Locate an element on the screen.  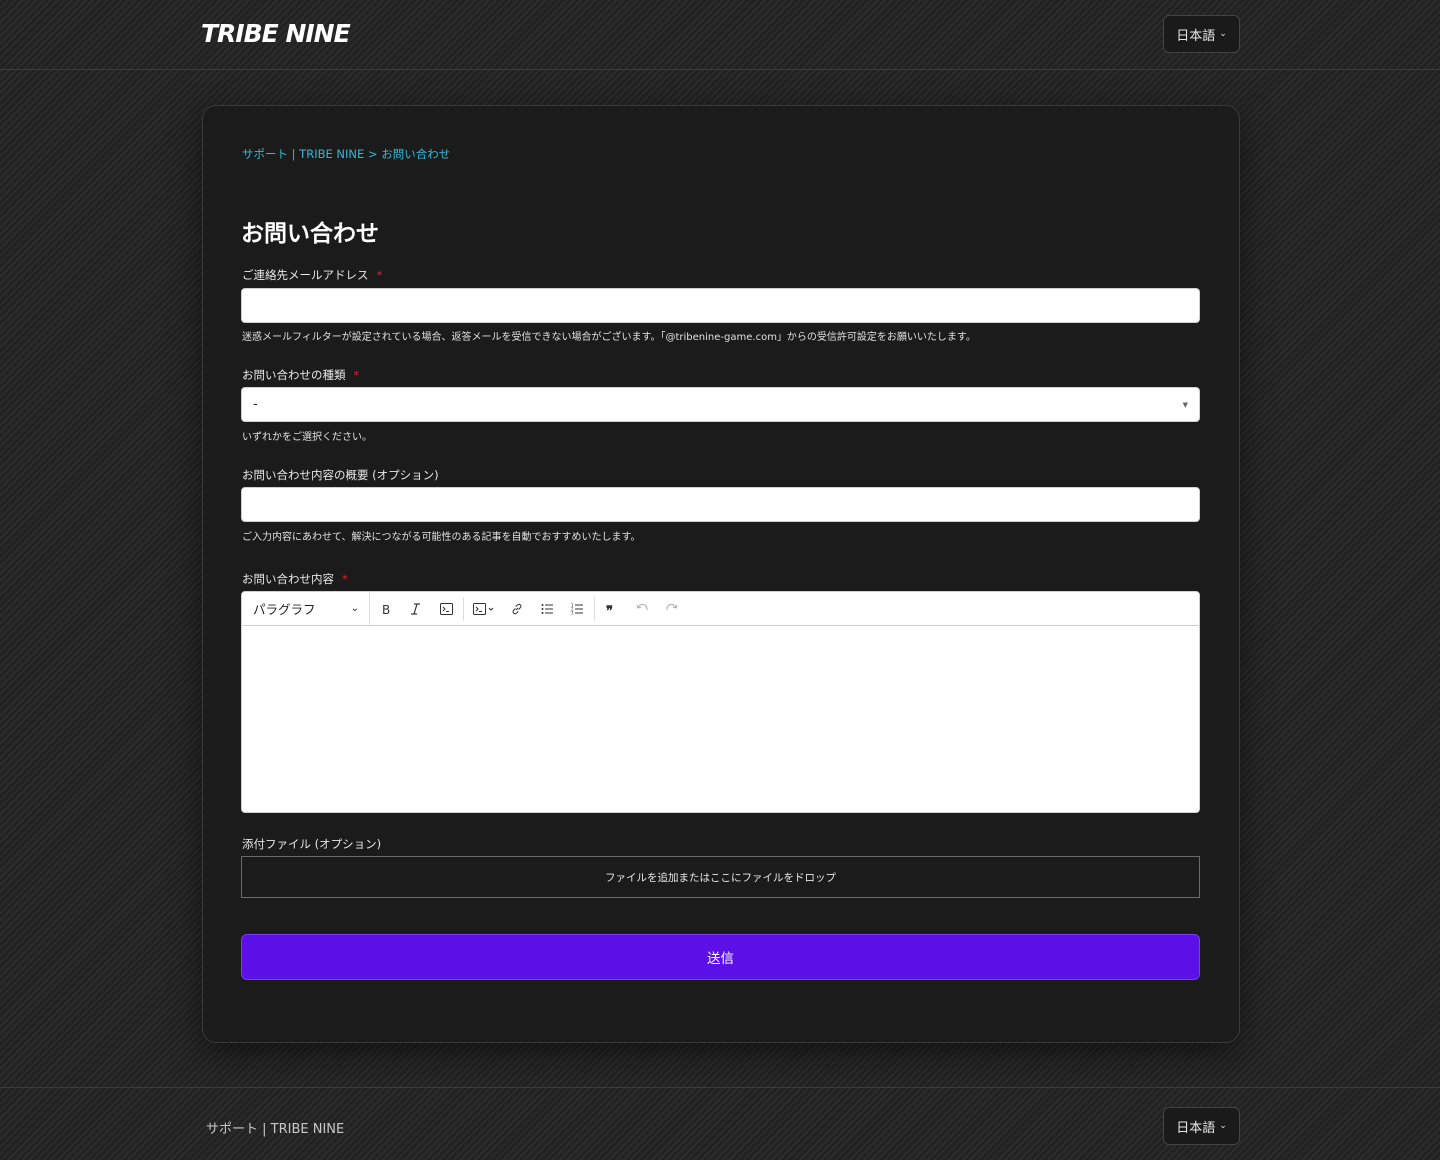
editor-toolbar: パラグラフ ⌄ B 123 ❞ is located at coordinates (720, 608).